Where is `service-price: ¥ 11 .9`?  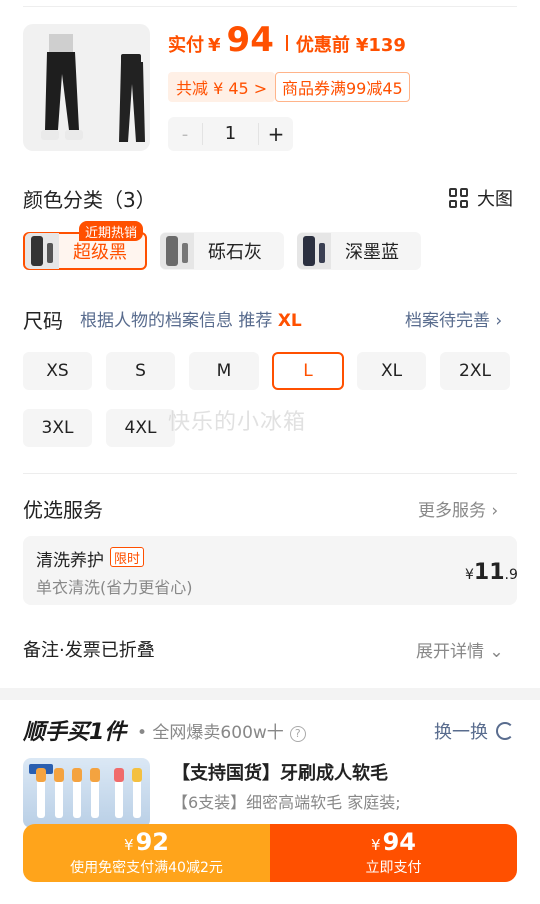 service-price: ¥ 11 .9 is located at coordinates (491, 572).